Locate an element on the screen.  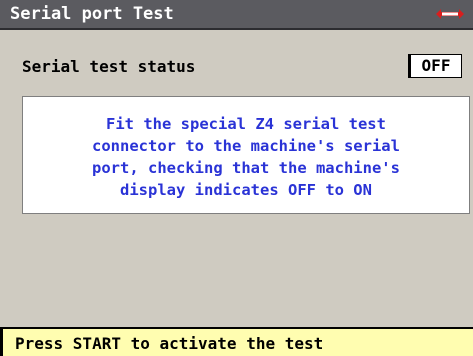
footer-message: Press START to activate the test is located at coordinates (169, 343).